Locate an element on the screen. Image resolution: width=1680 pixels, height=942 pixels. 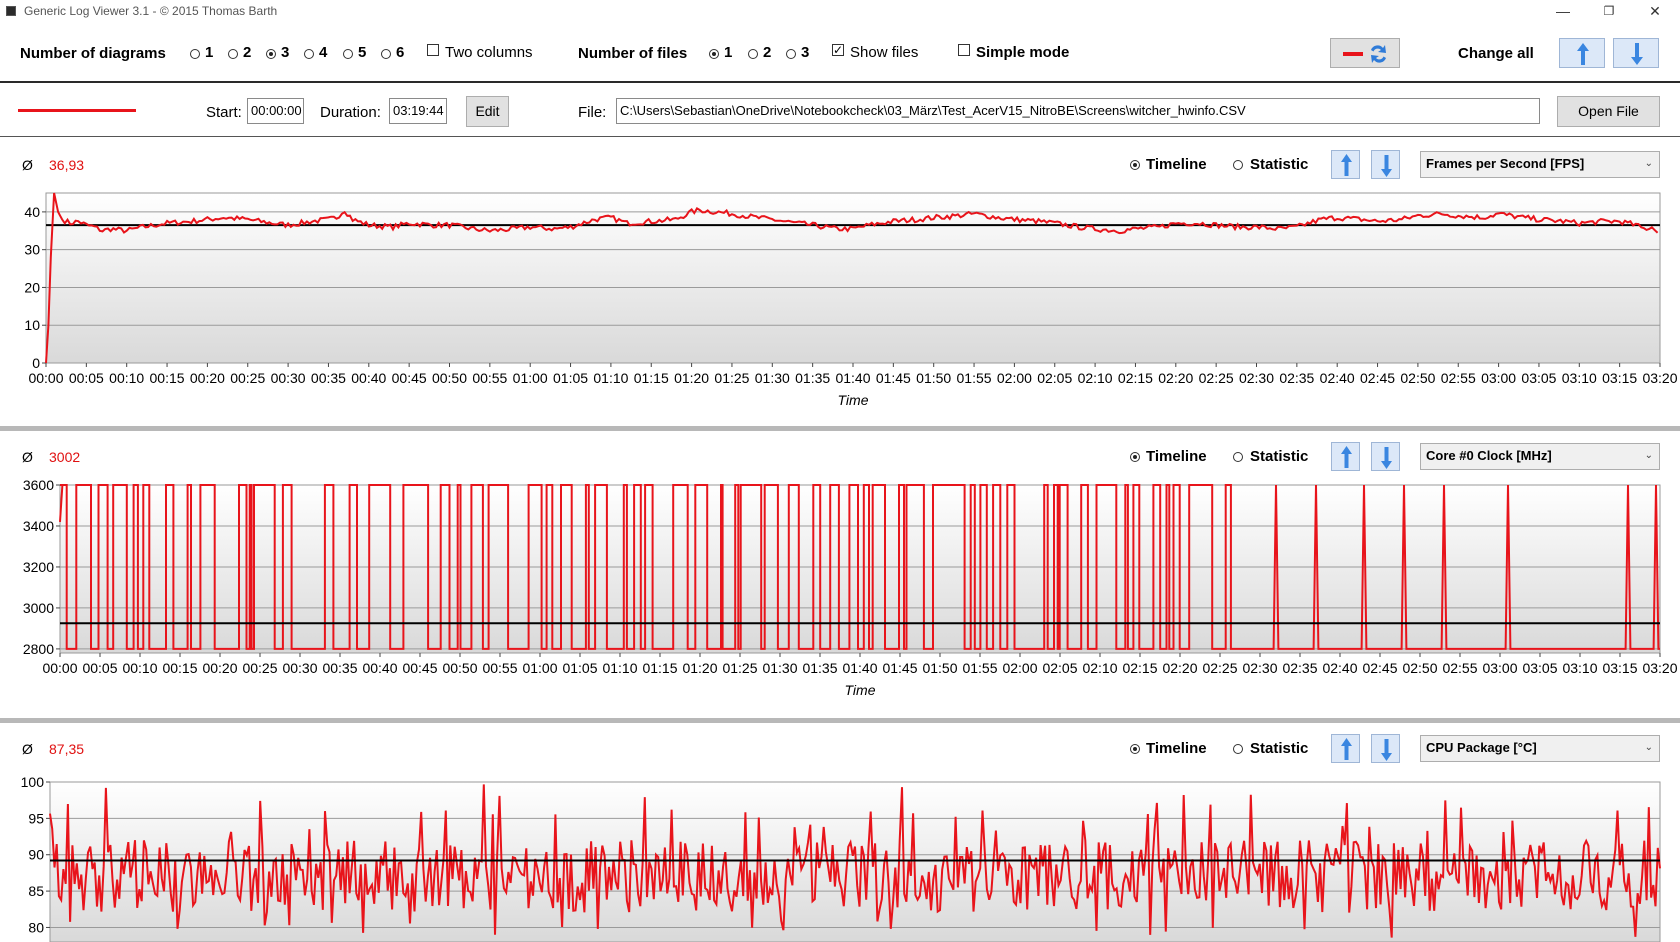
x-tick-label: 00:05 is located at coordinates (86, 378).